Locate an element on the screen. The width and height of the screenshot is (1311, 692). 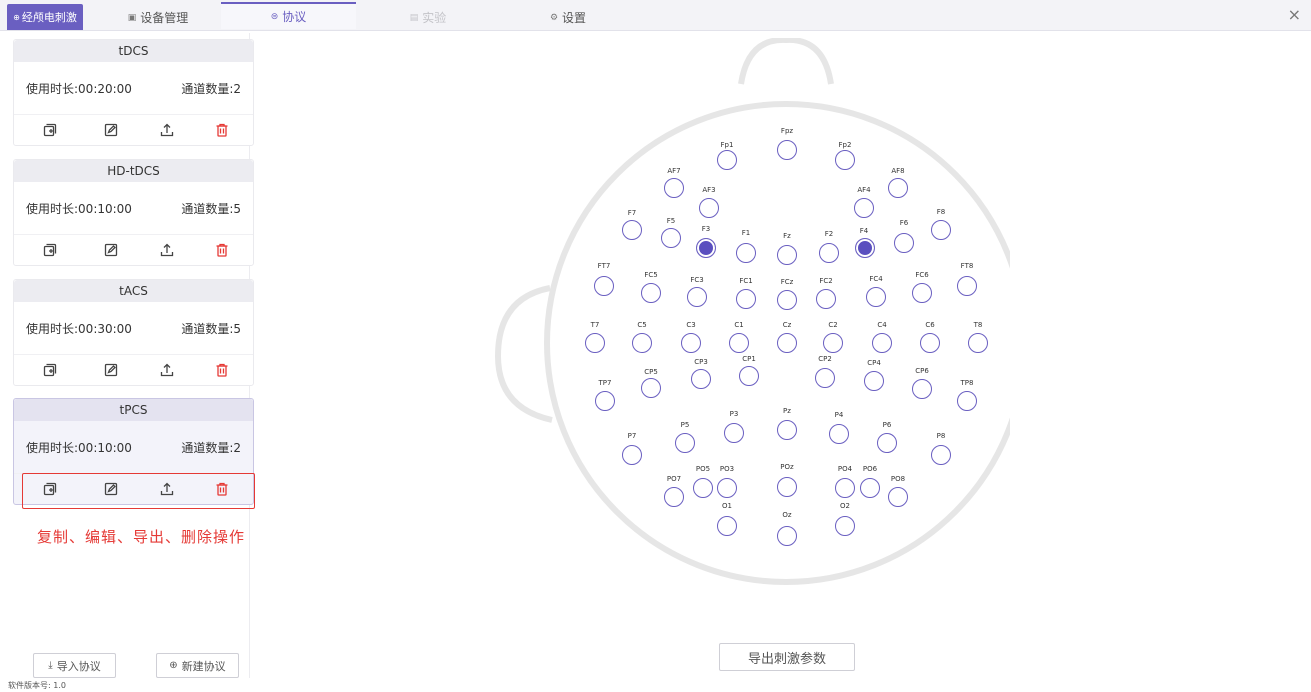
electrode-fz is located at coordinates (787, 255).